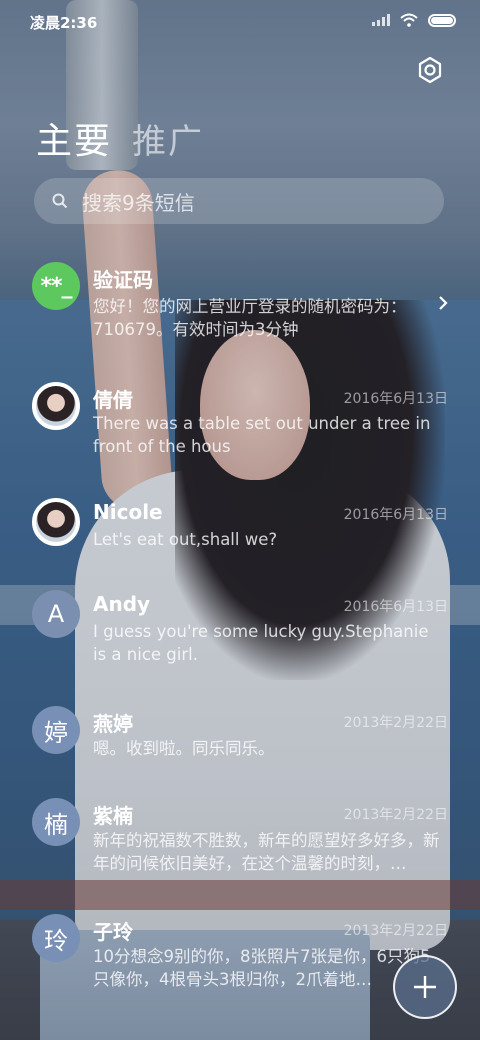 The height and width of the screenshot is (1040, 480). I want to click on avatar: 婷, so click(56, 730).